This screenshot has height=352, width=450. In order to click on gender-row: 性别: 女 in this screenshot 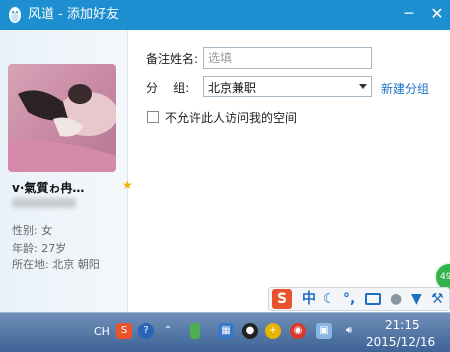, I will do `click(32, 230)`.